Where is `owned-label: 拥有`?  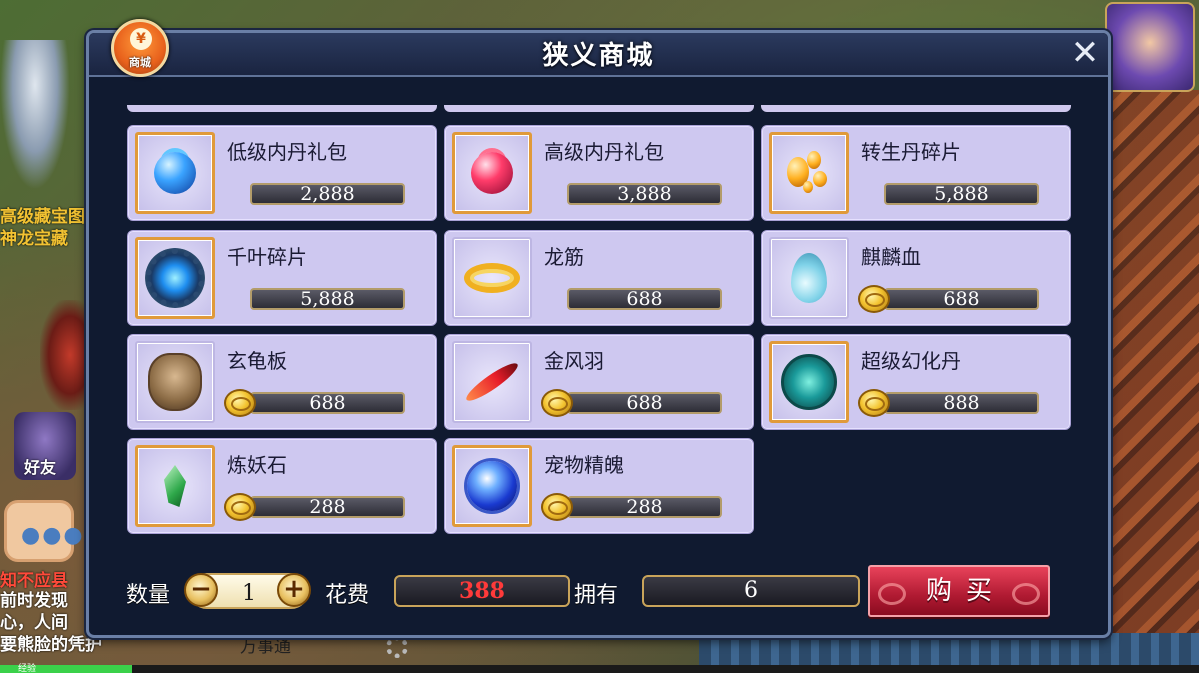
owned-label: 拥有 is located at coordinates (596, 595).